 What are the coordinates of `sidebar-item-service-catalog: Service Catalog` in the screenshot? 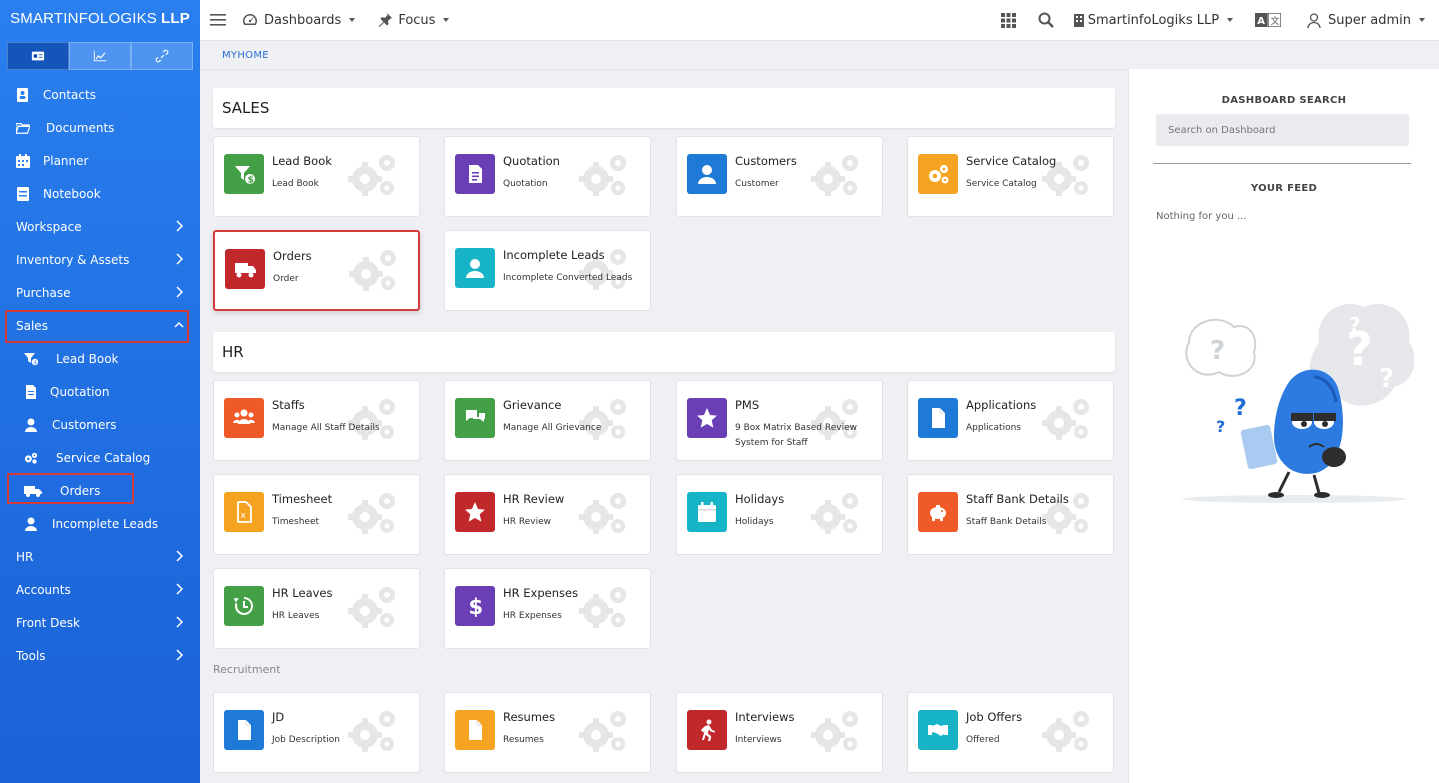 It's located at (100, 457).